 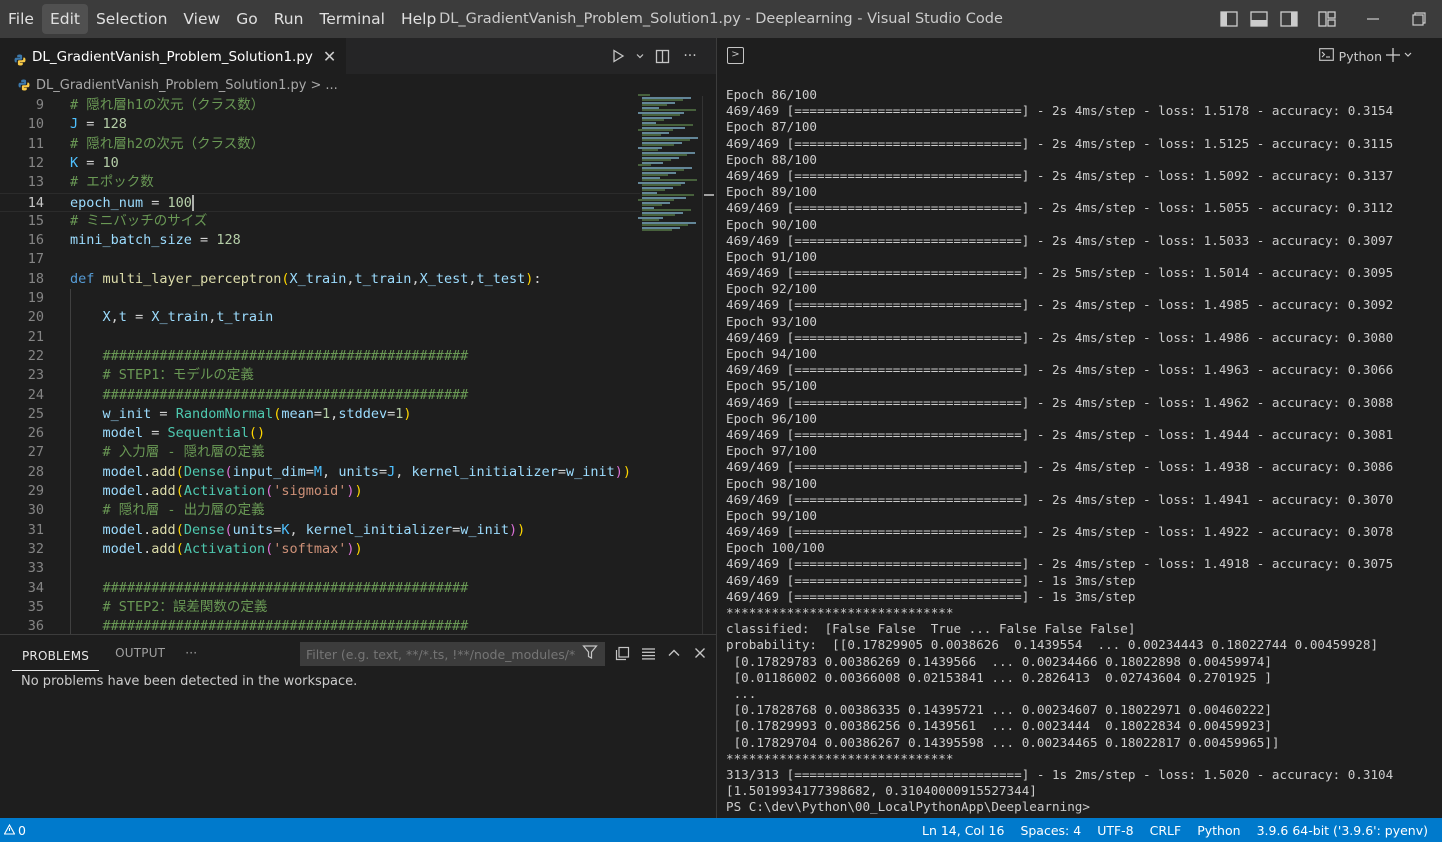 I want to click on toggle-panel-icon, so click(x=1259, y=19).